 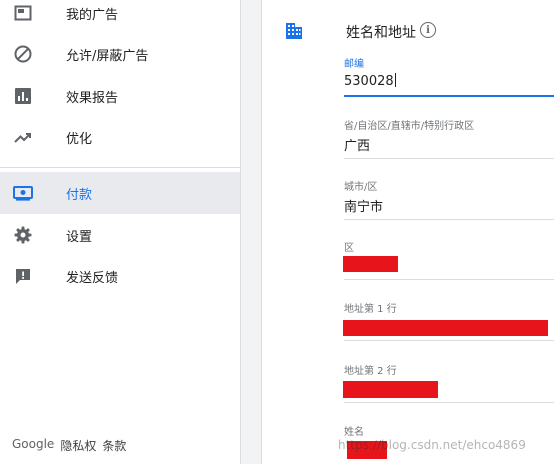 What do you see at coordinates (432, 445) in the screenshot?
I see `watermark-text: https://blog.csdn.net/ehco4869` at bounding box center [432, 445].